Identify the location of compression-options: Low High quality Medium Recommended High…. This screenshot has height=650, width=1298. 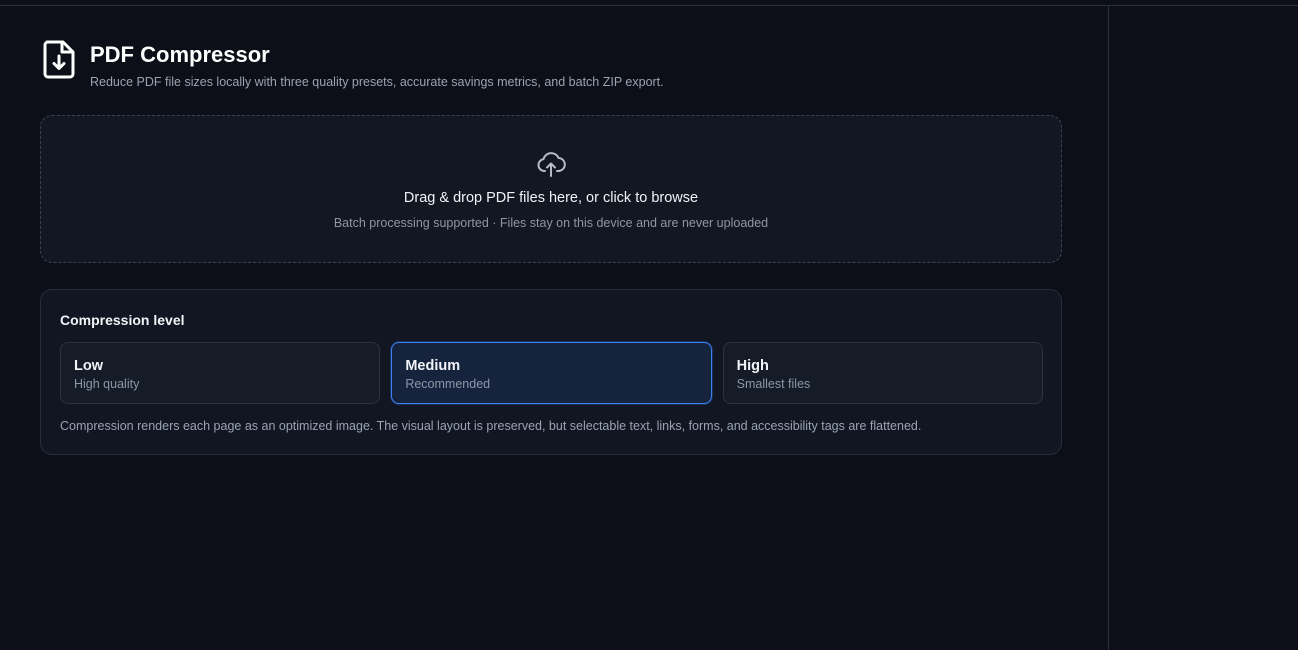
(551, 373).